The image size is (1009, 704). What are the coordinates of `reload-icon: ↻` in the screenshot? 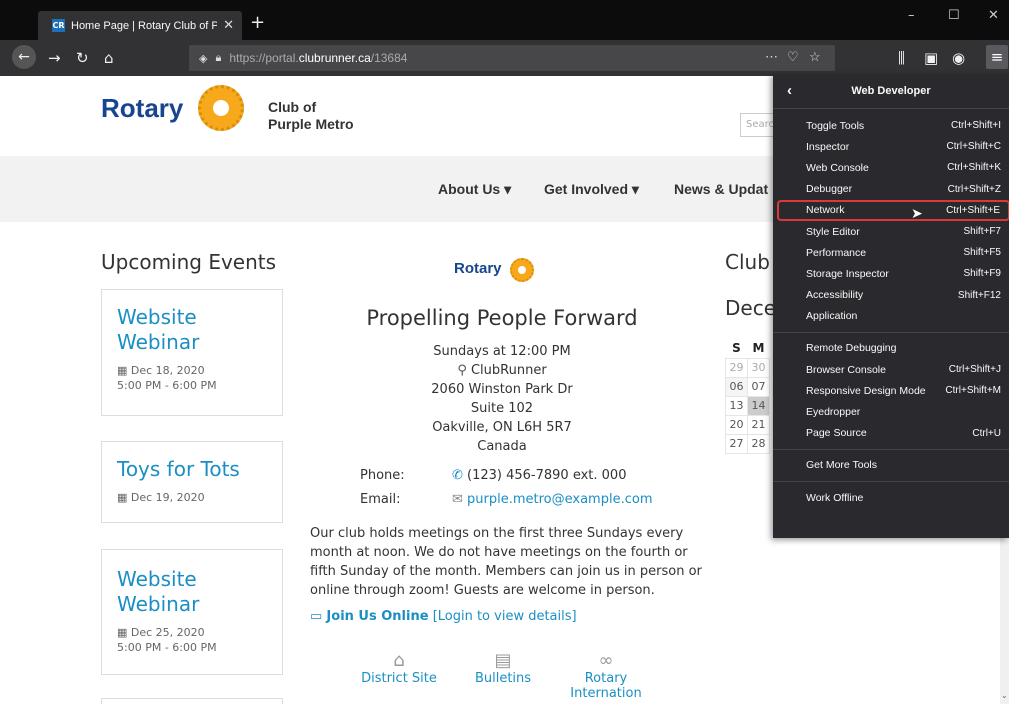 It's located at (82, 58).